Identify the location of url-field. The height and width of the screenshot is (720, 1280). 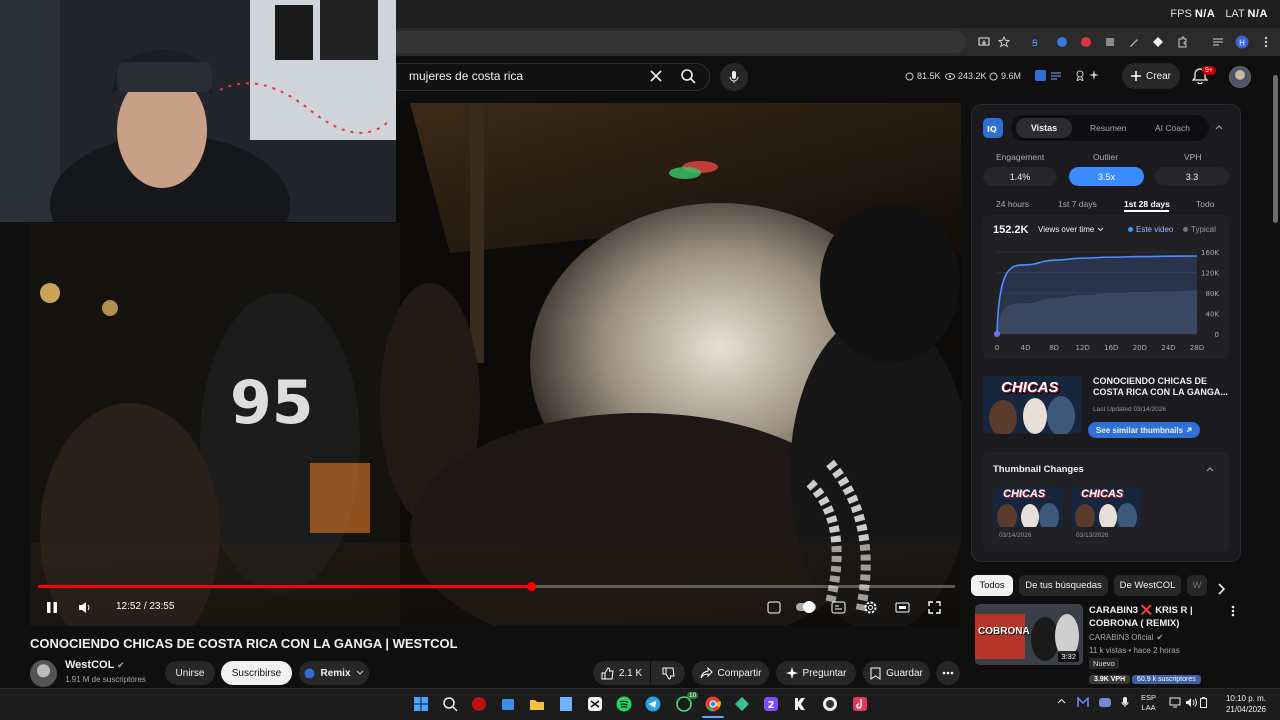
(681, 42).